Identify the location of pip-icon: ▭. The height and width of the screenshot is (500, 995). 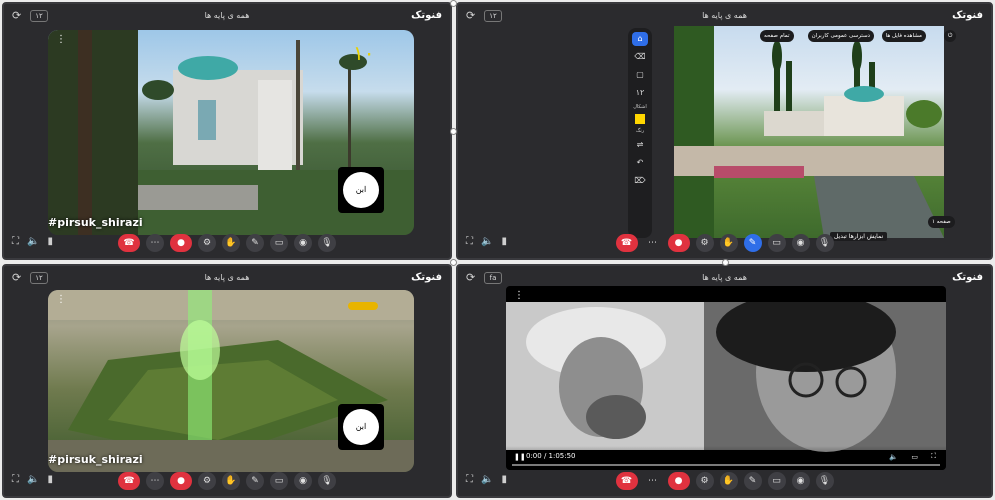
(914, 457).